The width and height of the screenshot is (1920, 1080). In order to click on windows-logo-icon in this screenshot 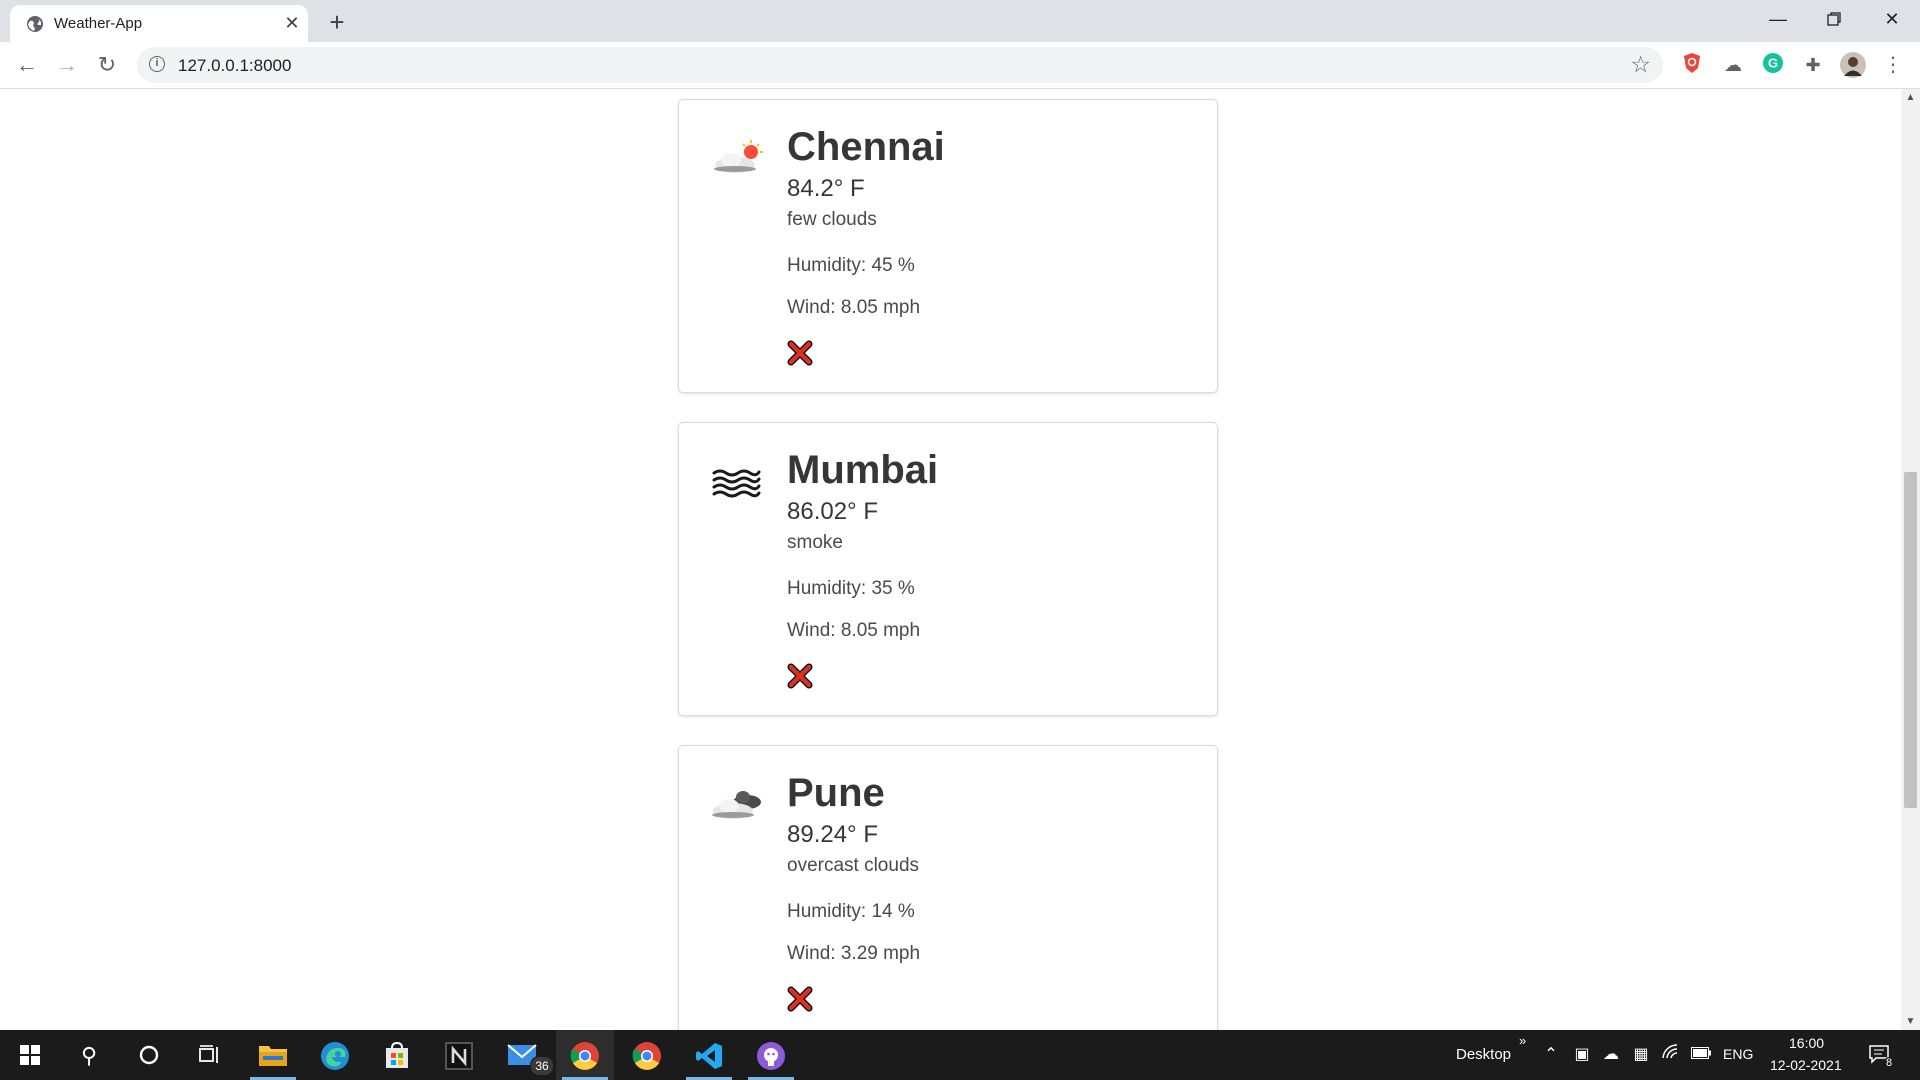, I will do `click(30, 1055)`.